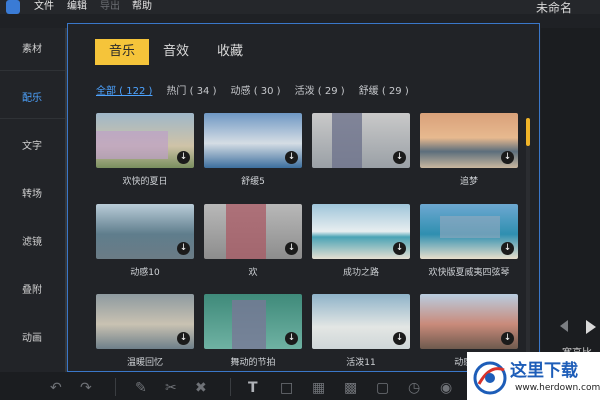 This screenshot has width=600, height=400. Describe the element at coordinates (350, 388) in the screenshot. I see `mosaic-icon: ▩` at that location.